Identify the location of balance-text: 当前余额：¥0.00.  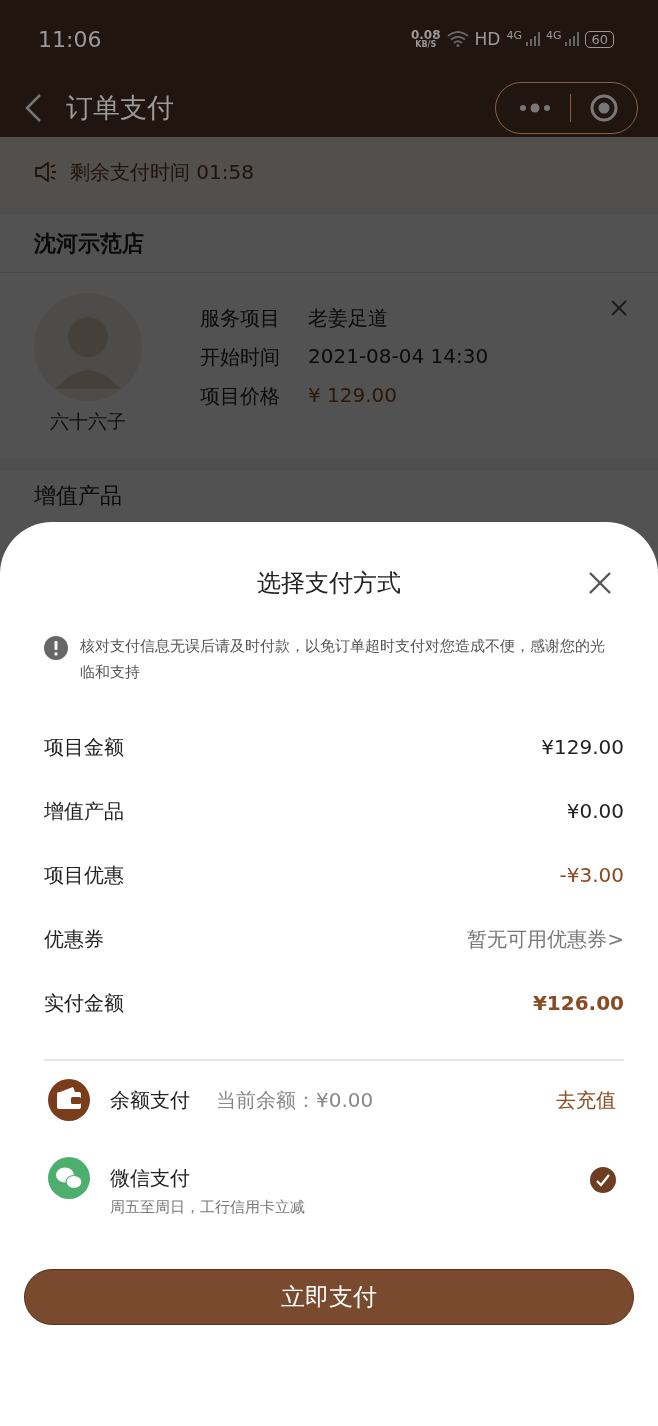
(295, 1100).